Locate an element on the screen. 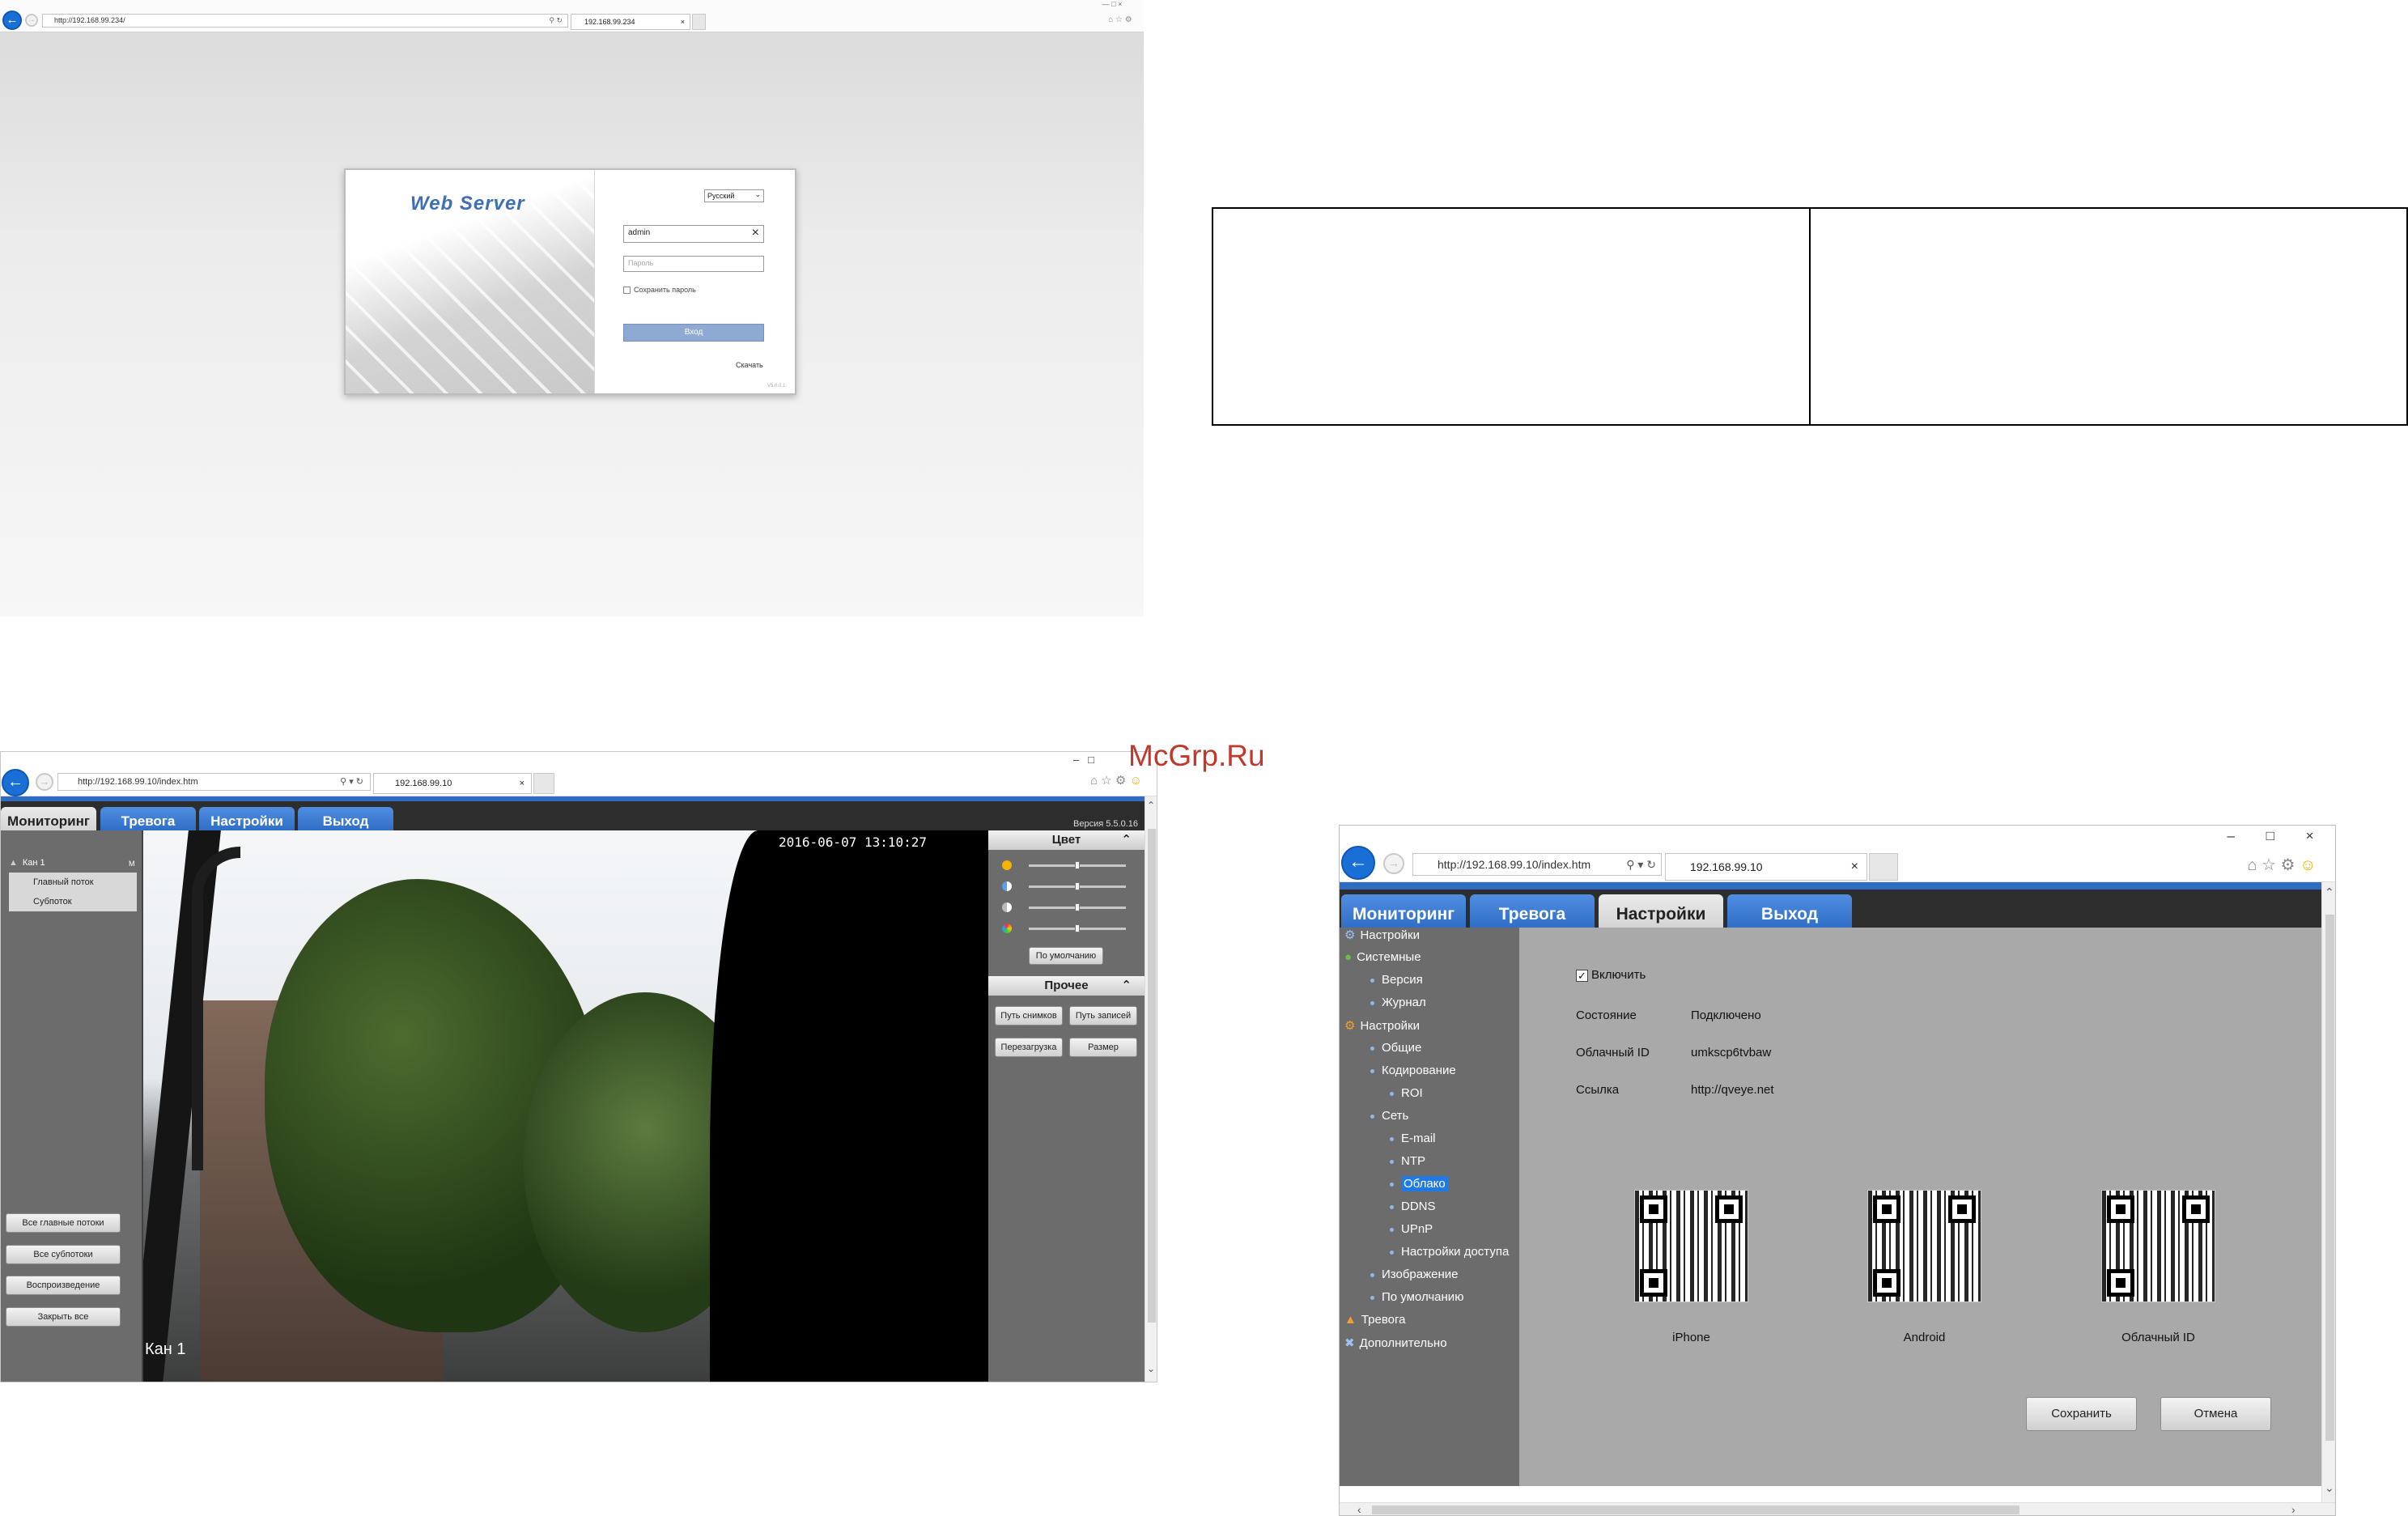 Image resolution: width=2408 pixels, height=1516 pixels. tree-item-cloud: Облако is located at coordinates (1419, 1183).